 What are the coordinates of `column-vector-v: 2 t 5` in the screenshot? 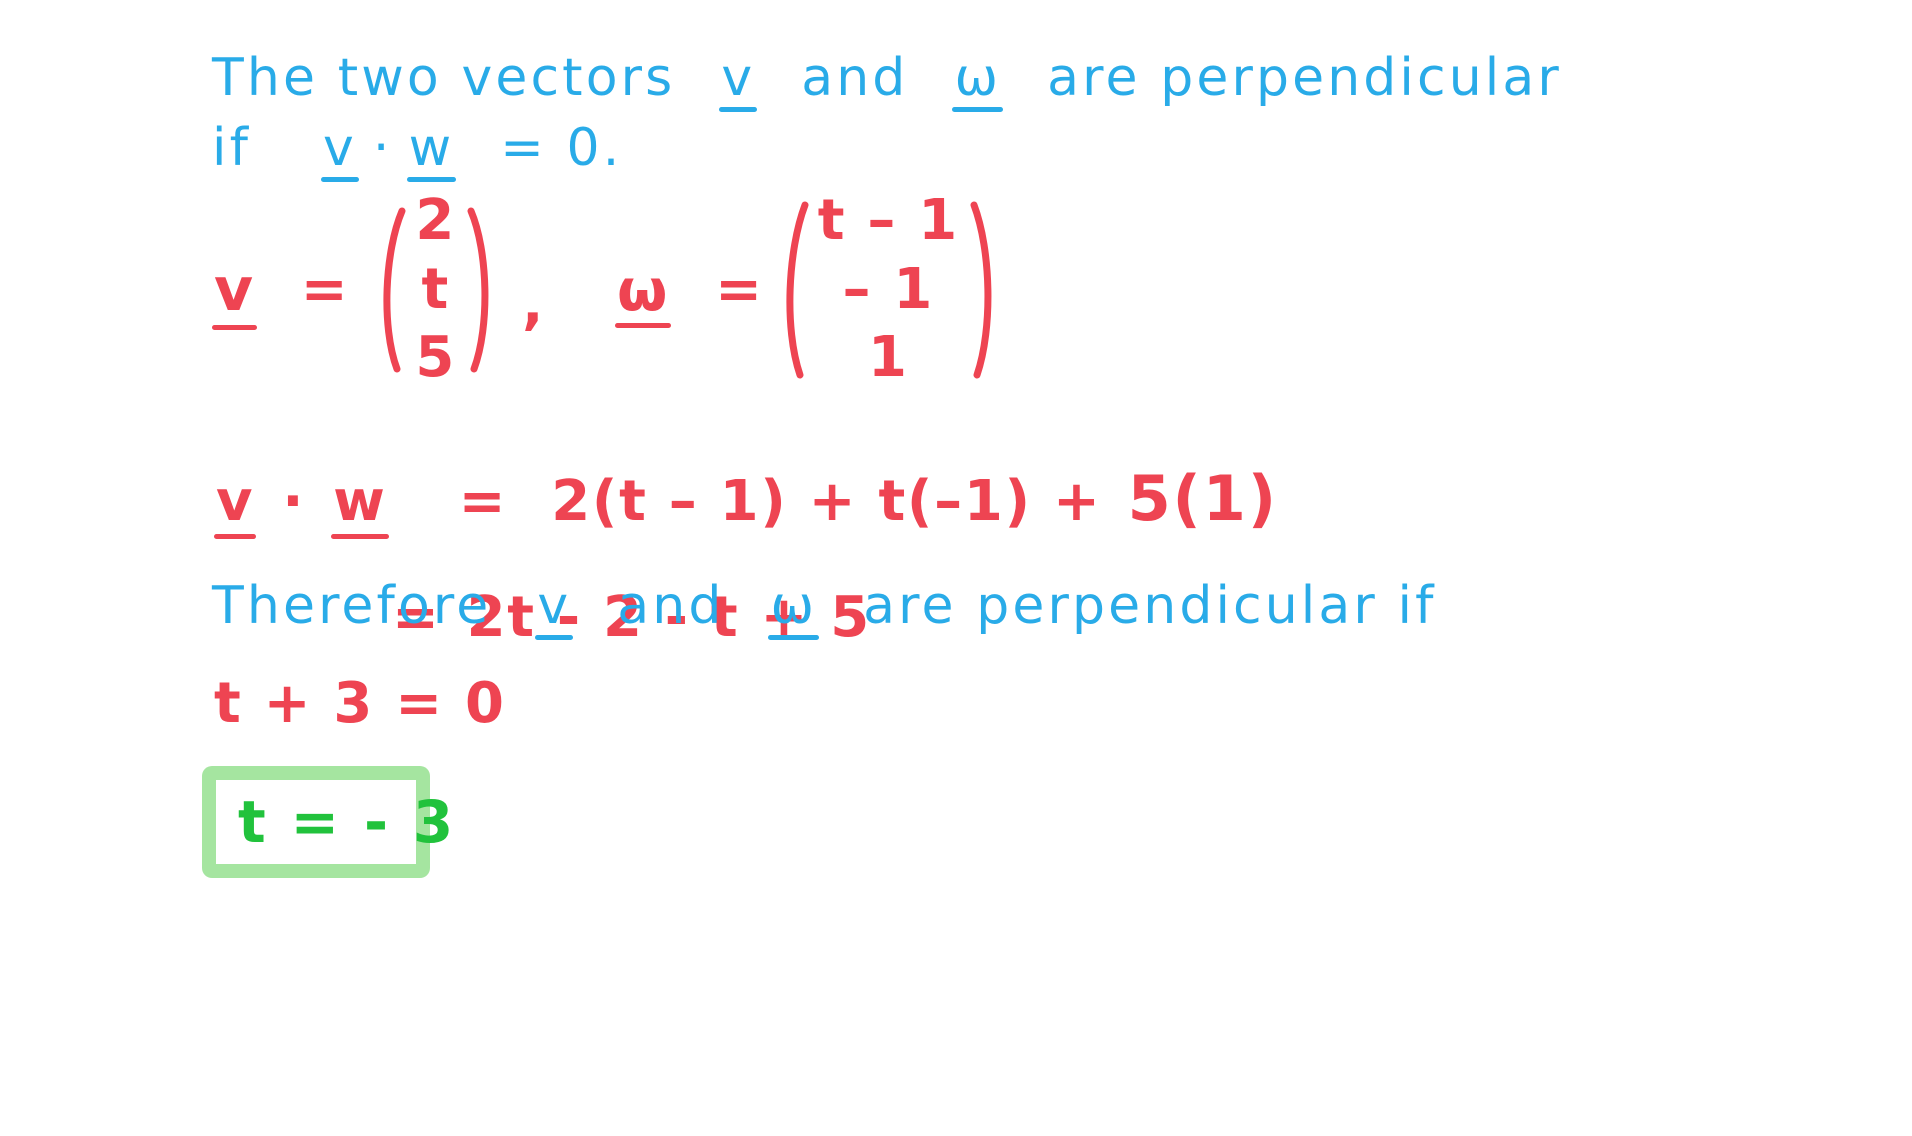 It's located at (435, 289).